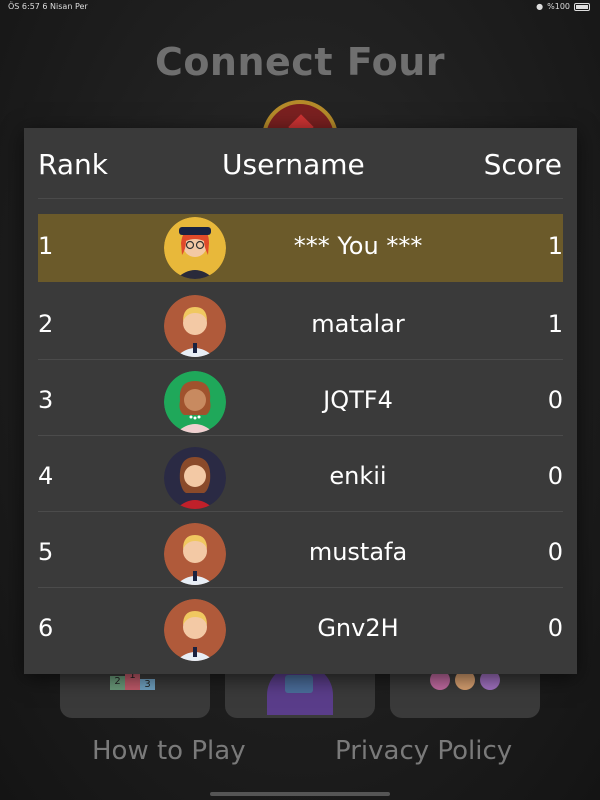  What do you see at coordinates (300, 478) in the screenshot?
I see `leaderboard-row: 4 enkii 0` at bounding box center [300, 478].